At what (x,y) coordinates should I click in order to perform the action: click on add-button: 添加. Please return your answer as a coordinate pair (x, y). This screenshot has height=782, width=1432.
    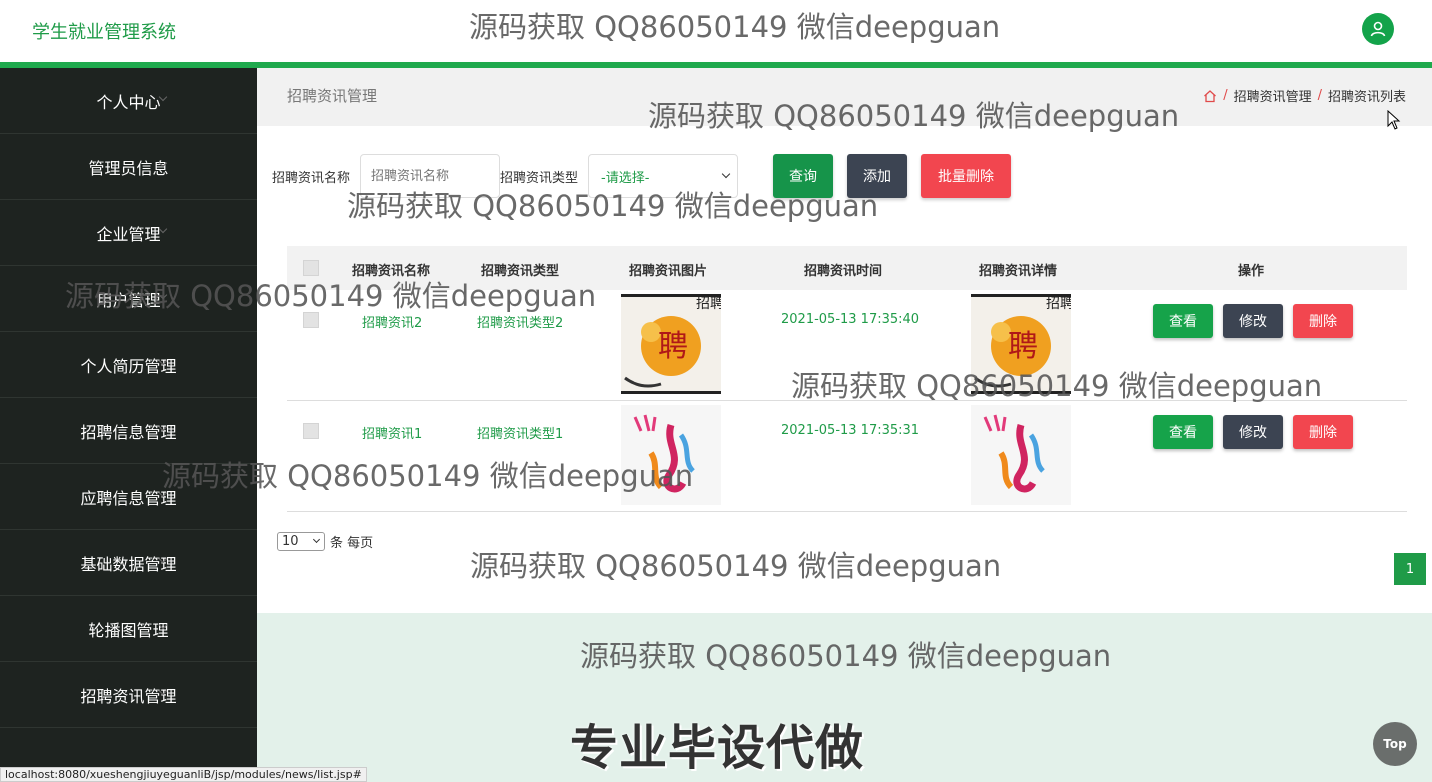
    Looking at the image, I should click on (877, 176).